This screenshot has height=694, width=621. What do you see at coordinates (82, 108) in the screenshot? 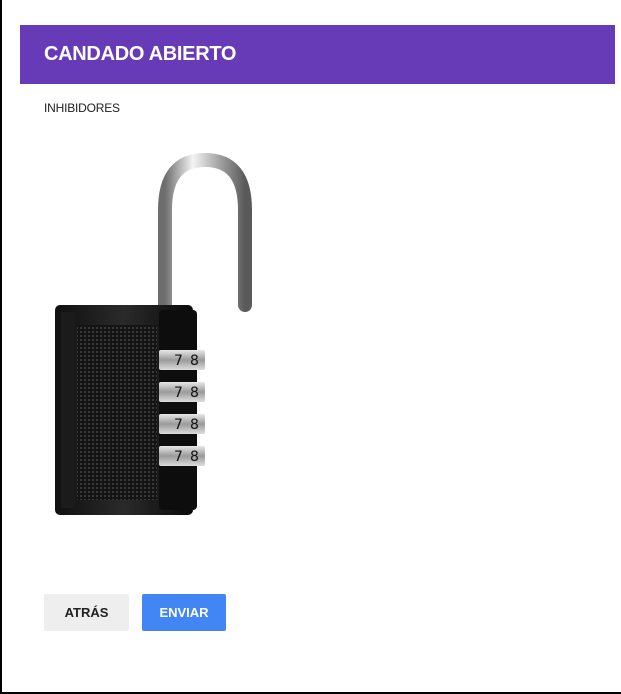
I see `section-label: INHIBIDORES` at bounding box center [82, 108].